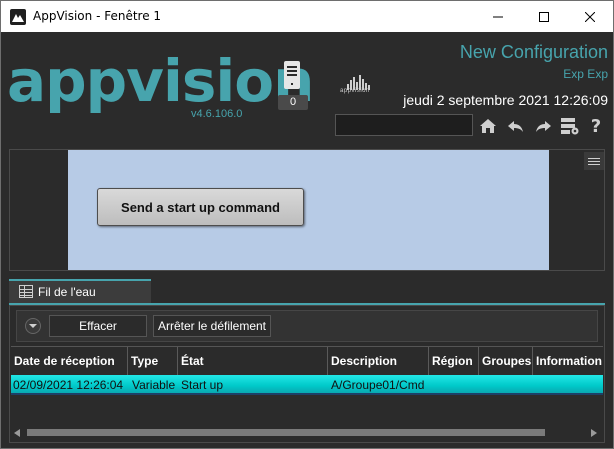  What do you see at coordinates (505, 100) in the screenshot?
I see `current-datetime: jeudi 2 septembre 2021 12:26:09` at bounding box center [505, 100].